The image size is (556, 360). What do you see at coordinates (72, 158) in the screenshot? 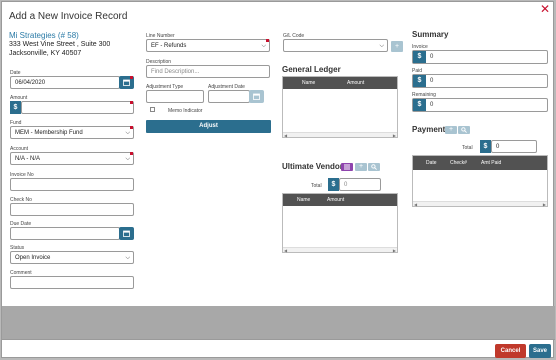
I see `account-select: N/A - N/A ⌵` at bounding box center [72, 158].